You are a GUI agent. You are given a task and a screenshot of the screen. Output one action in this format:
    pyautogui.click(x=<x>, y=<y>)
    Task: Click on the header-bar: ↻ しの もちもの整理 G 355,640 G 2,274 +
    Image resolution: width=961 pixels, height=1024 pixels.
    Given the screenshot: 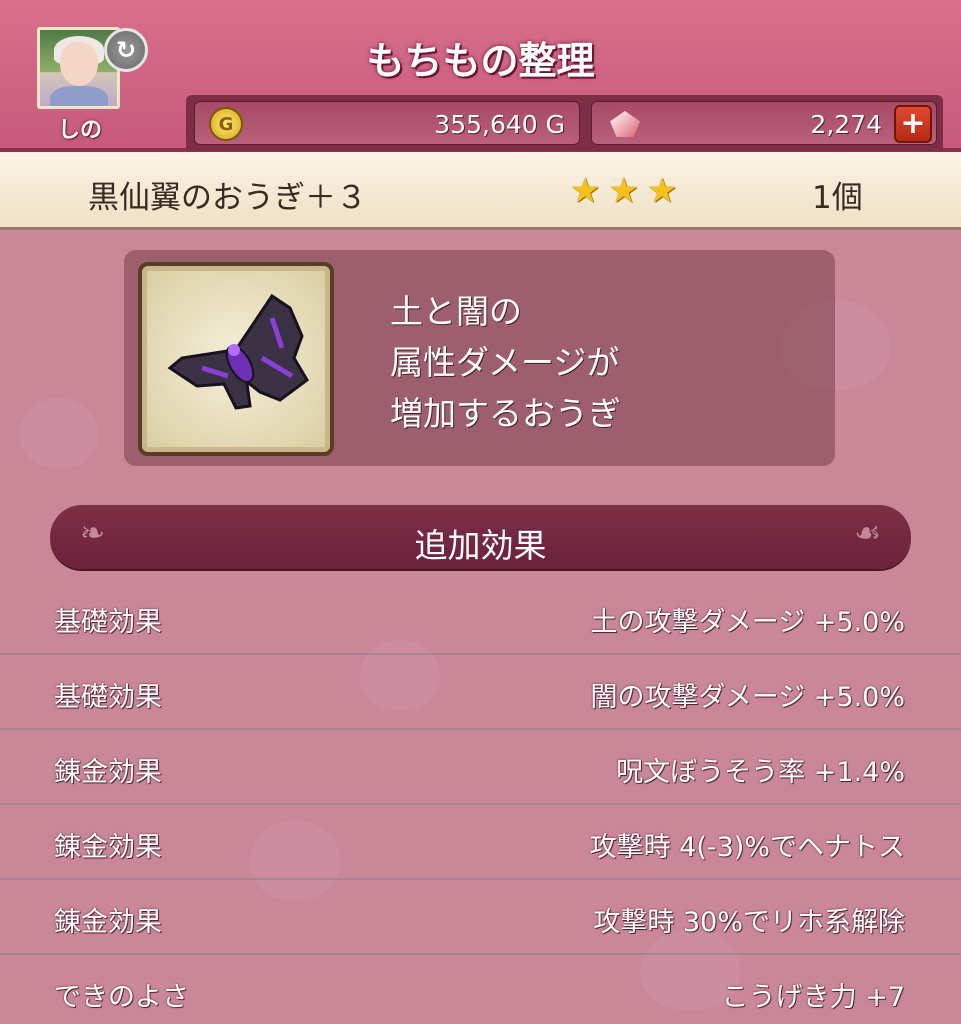 What is the action you would take?
    pyautogui.click(x=480, y=76)
    